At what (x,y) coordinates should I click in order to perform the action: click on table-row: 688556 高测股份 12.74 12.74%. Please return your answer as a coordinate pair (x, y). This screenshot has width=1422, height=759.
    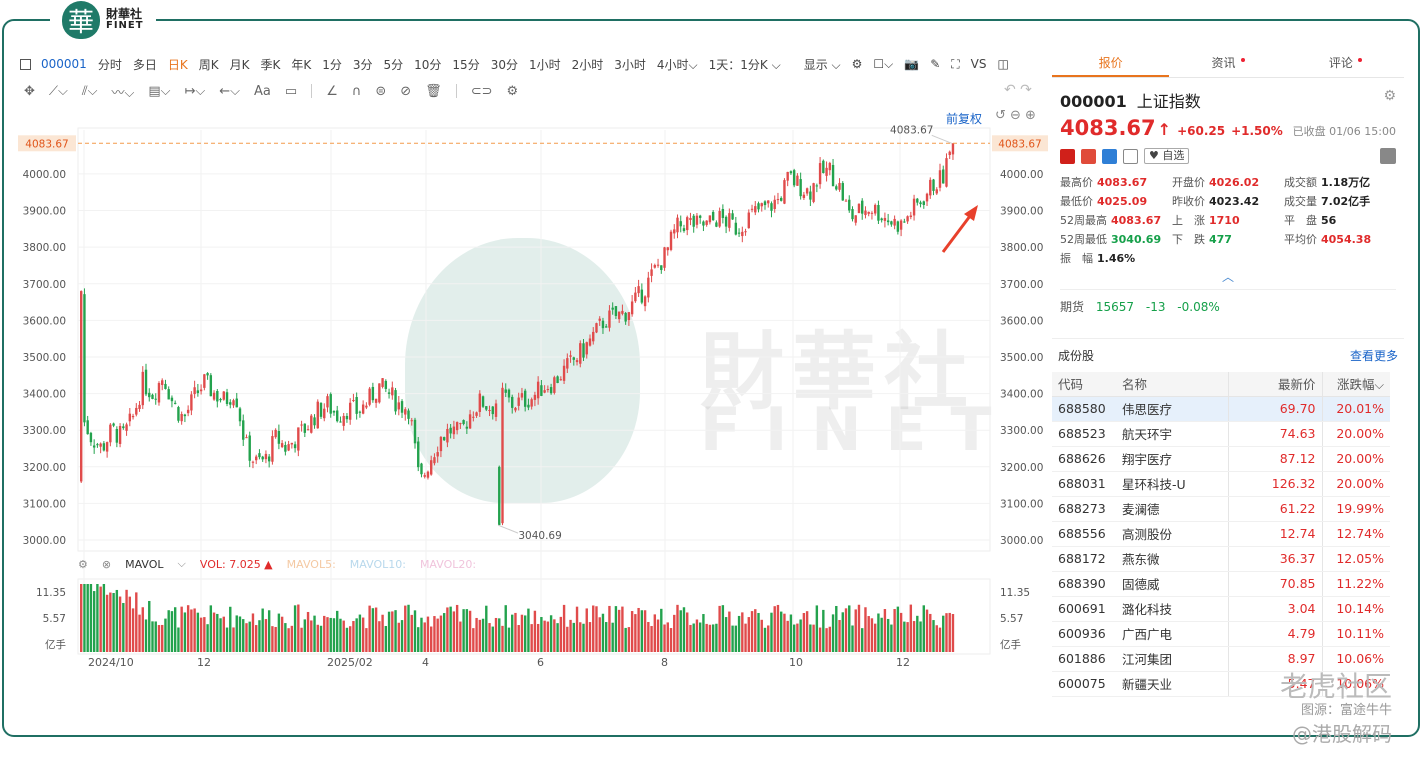
    Looking at the image, I should click on (1221, 534).